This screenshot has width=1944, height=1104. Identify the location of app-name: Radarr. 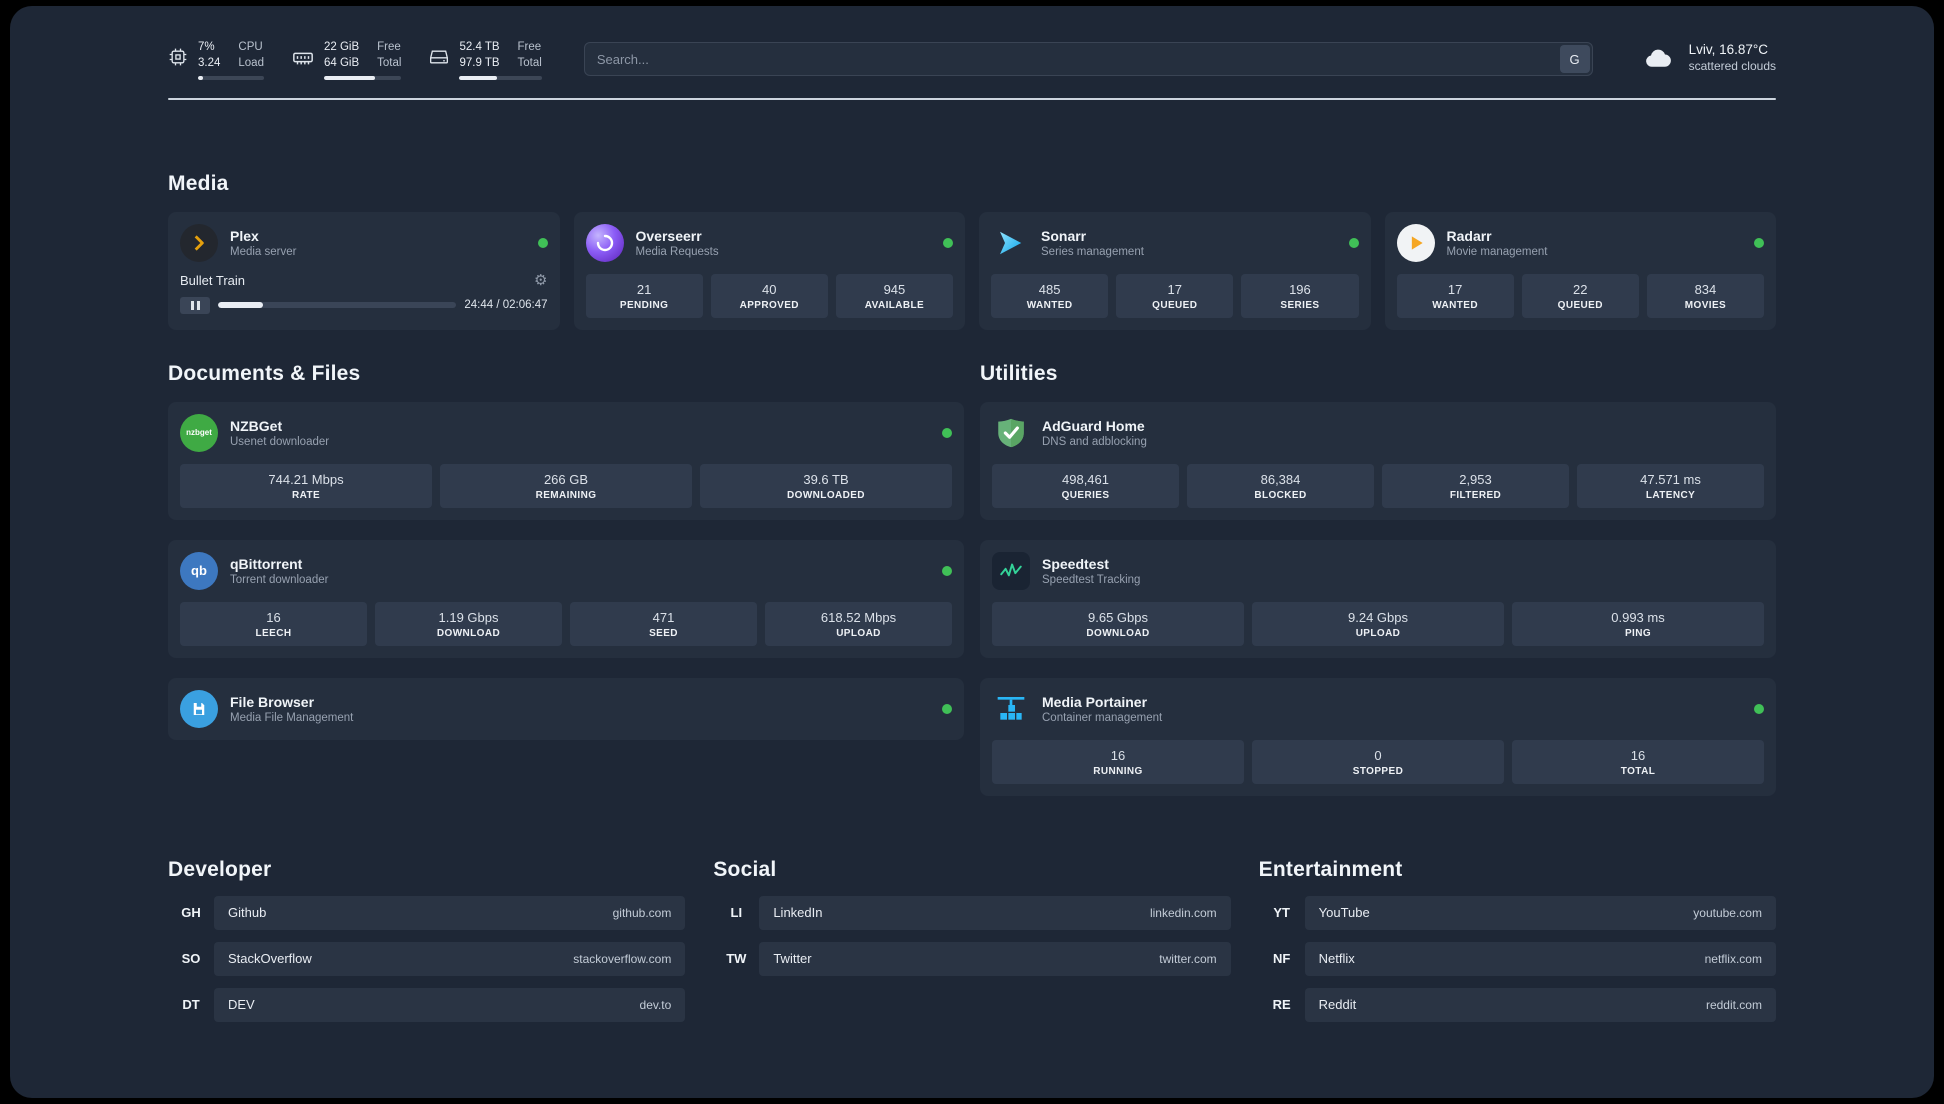
(1469, 235).